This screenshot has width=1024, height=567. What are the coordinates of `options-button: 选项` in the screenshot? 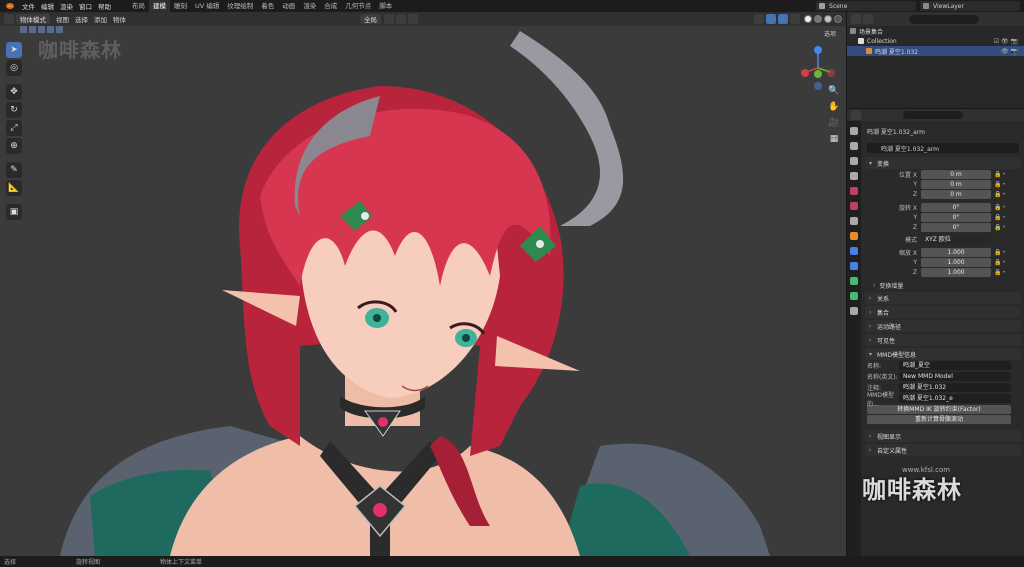 It's located at (830, 33).